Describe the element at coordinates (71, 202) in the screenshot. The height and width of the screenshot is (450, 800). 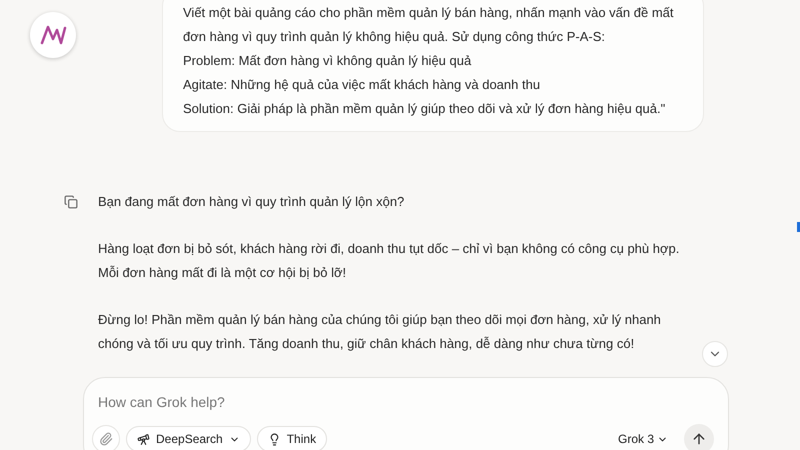
I see `copy-icon` at that location.